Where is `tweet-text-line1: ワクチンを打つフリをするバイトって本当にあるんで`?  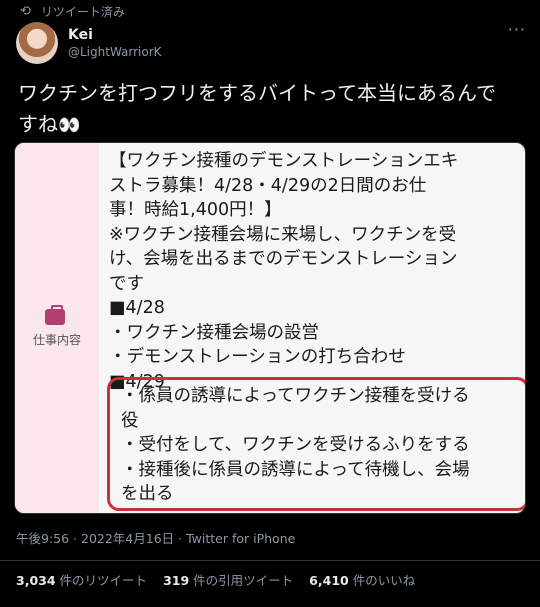 tweet-text-line1: ワクチンを打つフリをするバイトって本当にあるんで is located at coordinates (257, 93).